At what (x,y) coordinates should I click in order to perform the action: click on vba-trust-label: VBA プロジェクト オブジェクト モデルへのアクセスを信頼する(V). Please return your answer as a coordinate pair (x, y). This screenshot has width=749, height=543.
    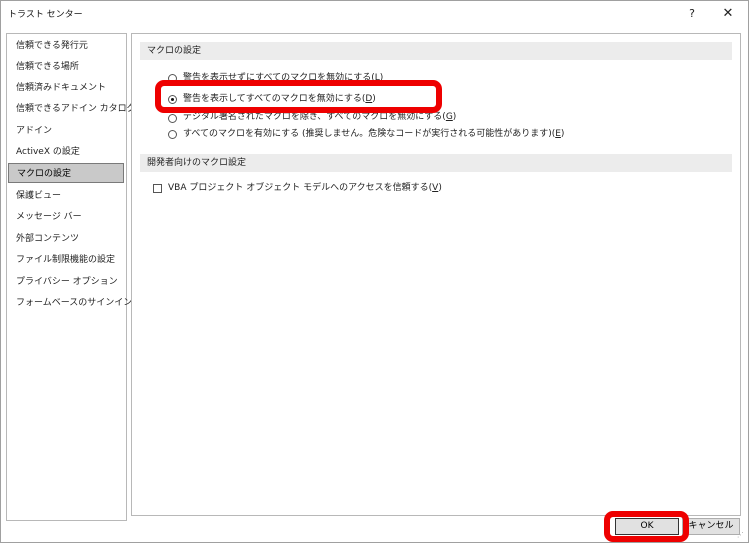
    Looking at the image, I should click on (305, 188).